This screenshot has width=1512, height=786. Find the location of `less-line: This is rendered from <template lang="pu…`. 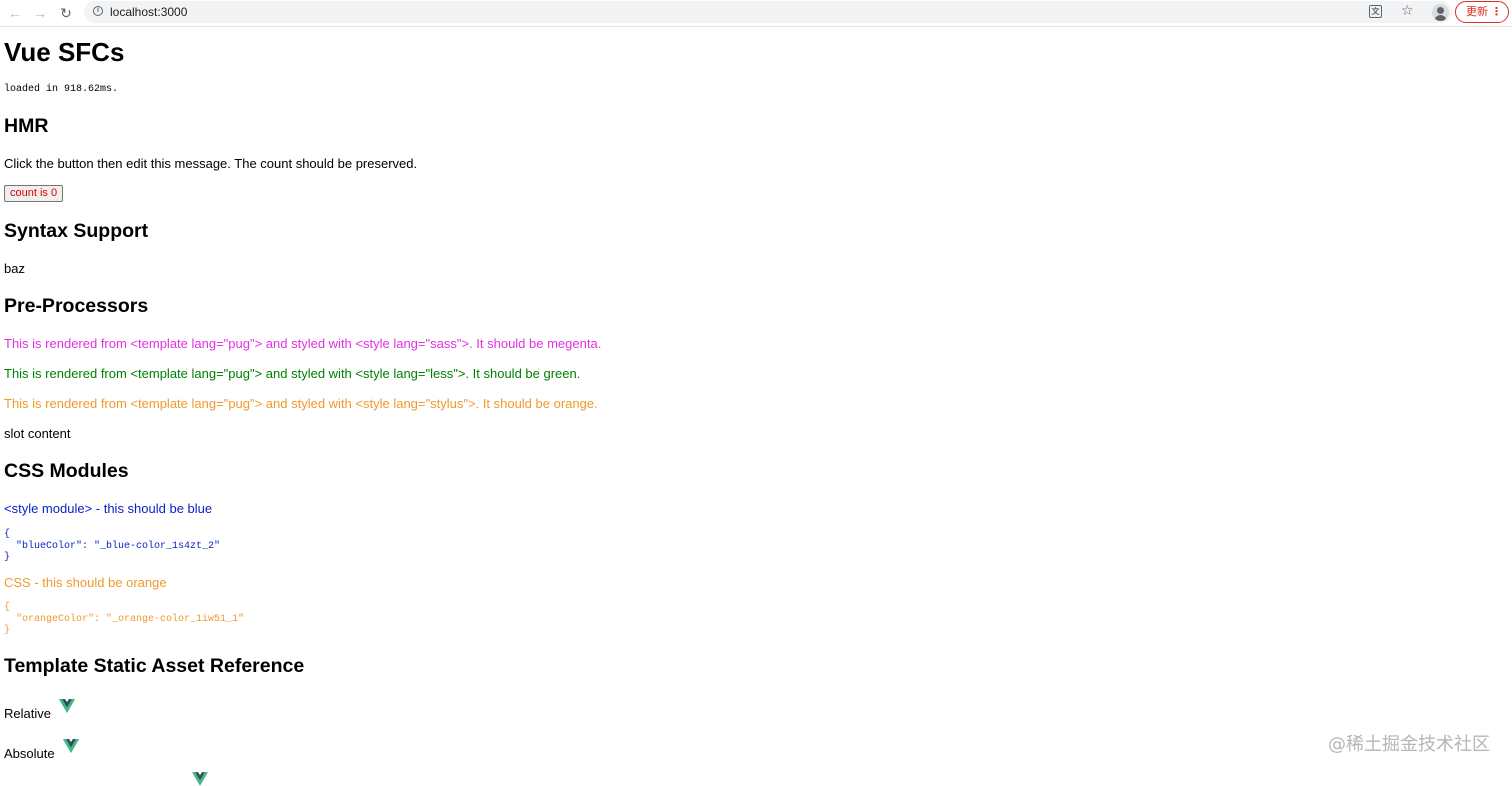

less-line: This is rendered from <template lang="pu… is located at coordinates (292, 373).